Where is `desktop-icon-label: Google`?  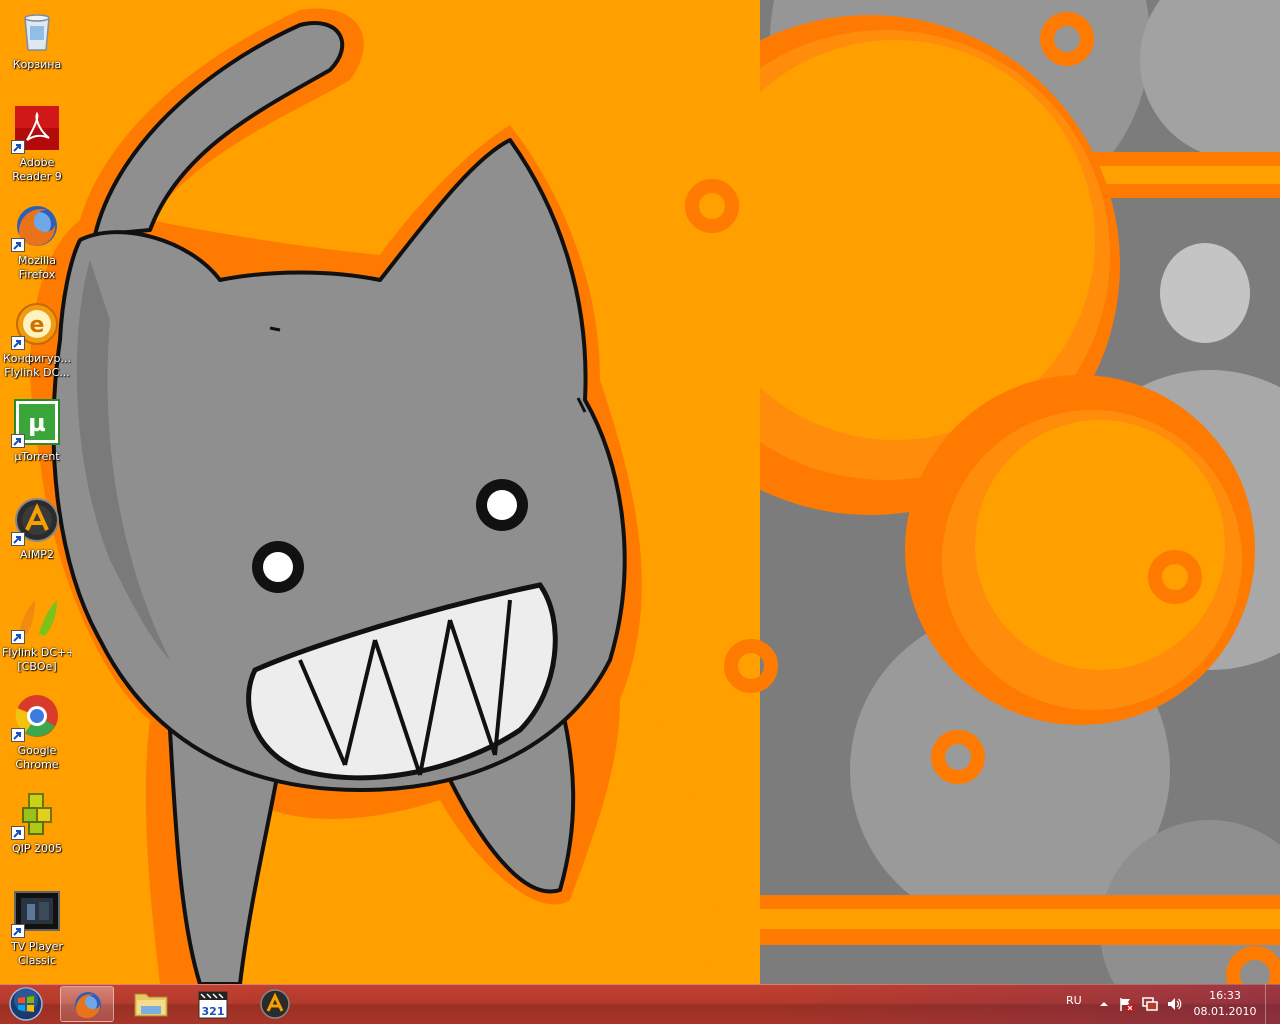
desktop-icon-label: Google is located at coordinates (37, 750).